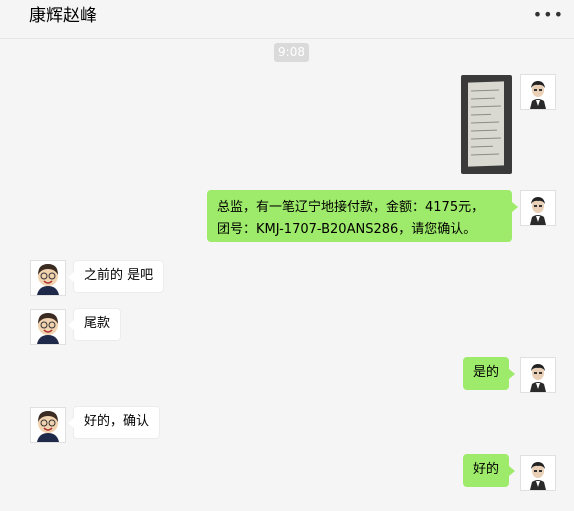 This screenshot has width=574, height=511. Describe the element at coordinates (287, 19) in the screenshot. I see `chat-header: 康辉赵峰 •••` at that location.